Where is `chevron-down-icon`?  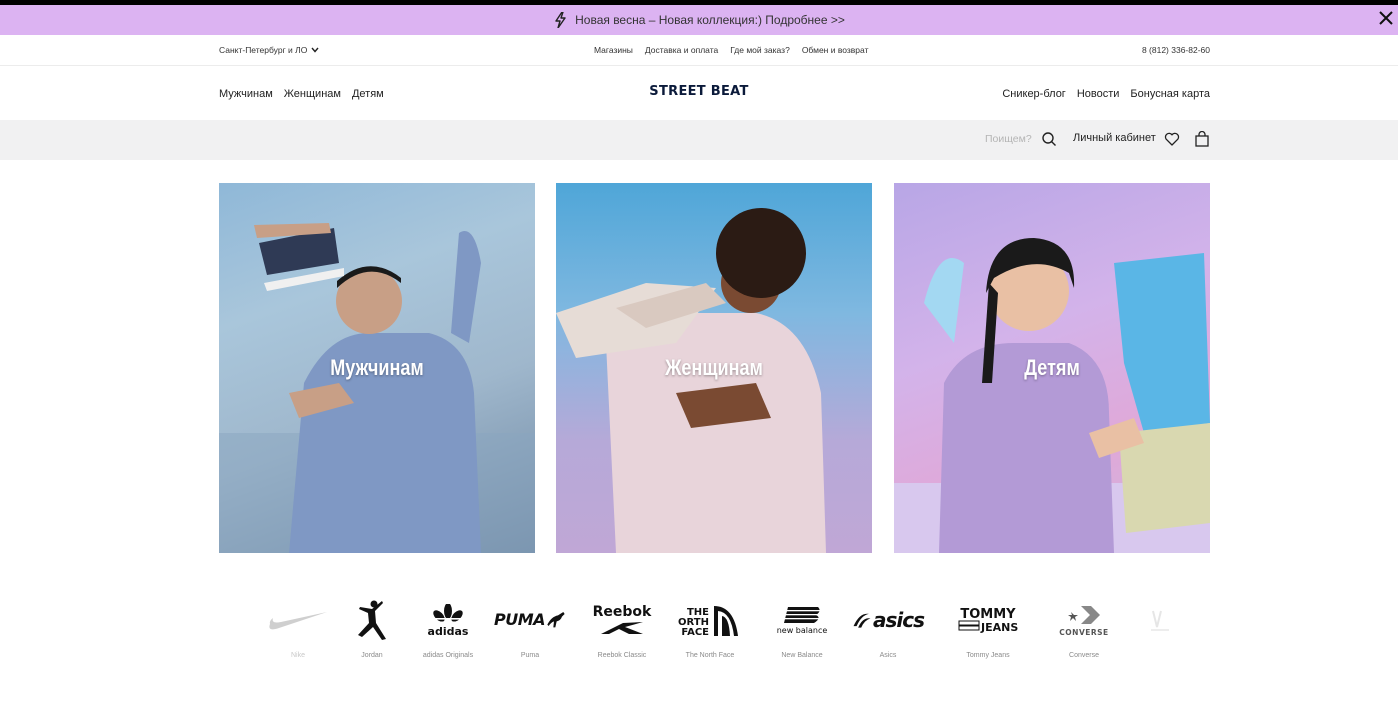
chevron-down-icon is located at coordinates (315, 50).